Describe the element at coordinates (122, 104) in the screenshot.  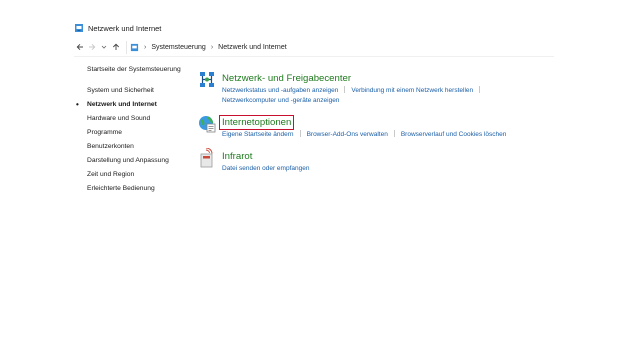
I see `sidebar-item-label: Netzwerk und Internet` at that location.